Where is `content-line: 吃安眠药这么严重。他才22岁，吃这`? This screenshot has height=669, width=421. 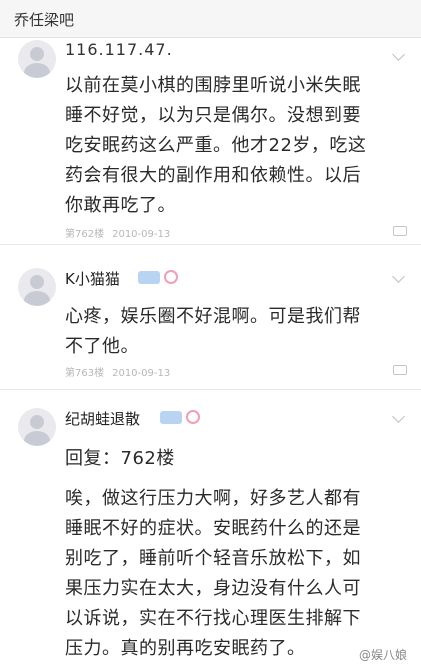
content-line: 吃安眠药这么严重。他才22岁，吃这 is located at coordinates (216, 145).